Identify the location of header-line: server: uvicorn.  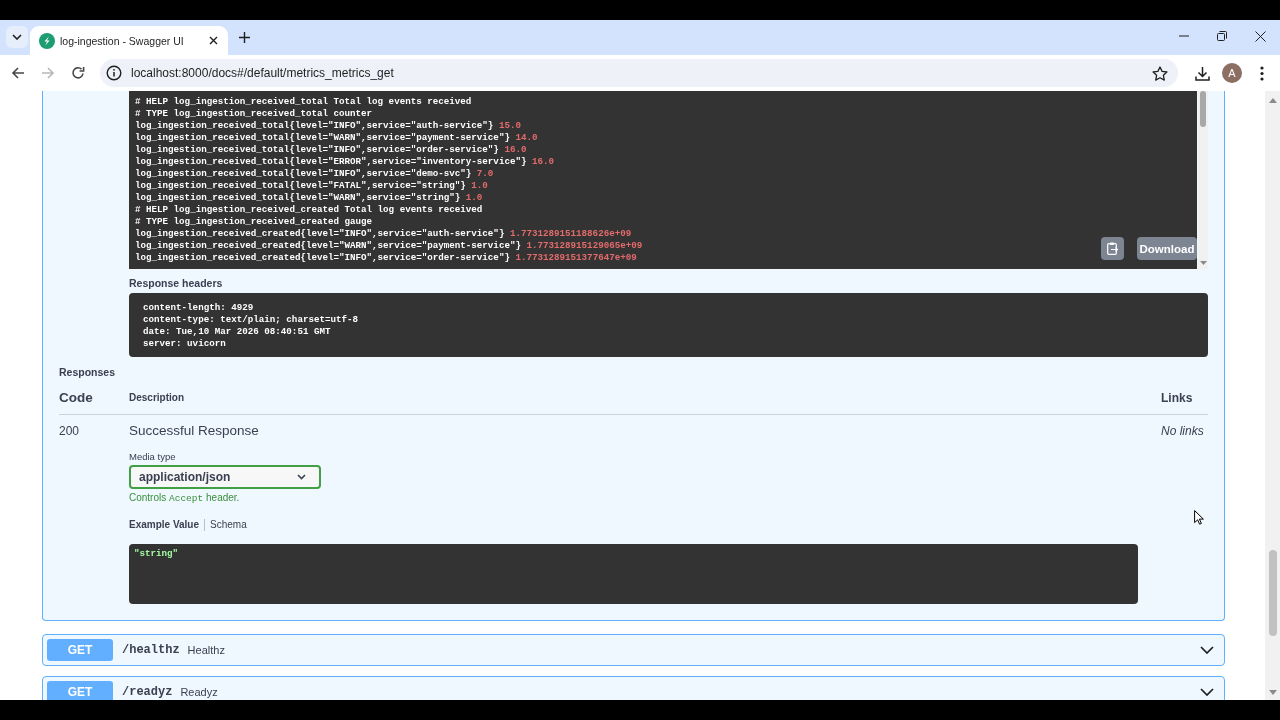
(184, 344).